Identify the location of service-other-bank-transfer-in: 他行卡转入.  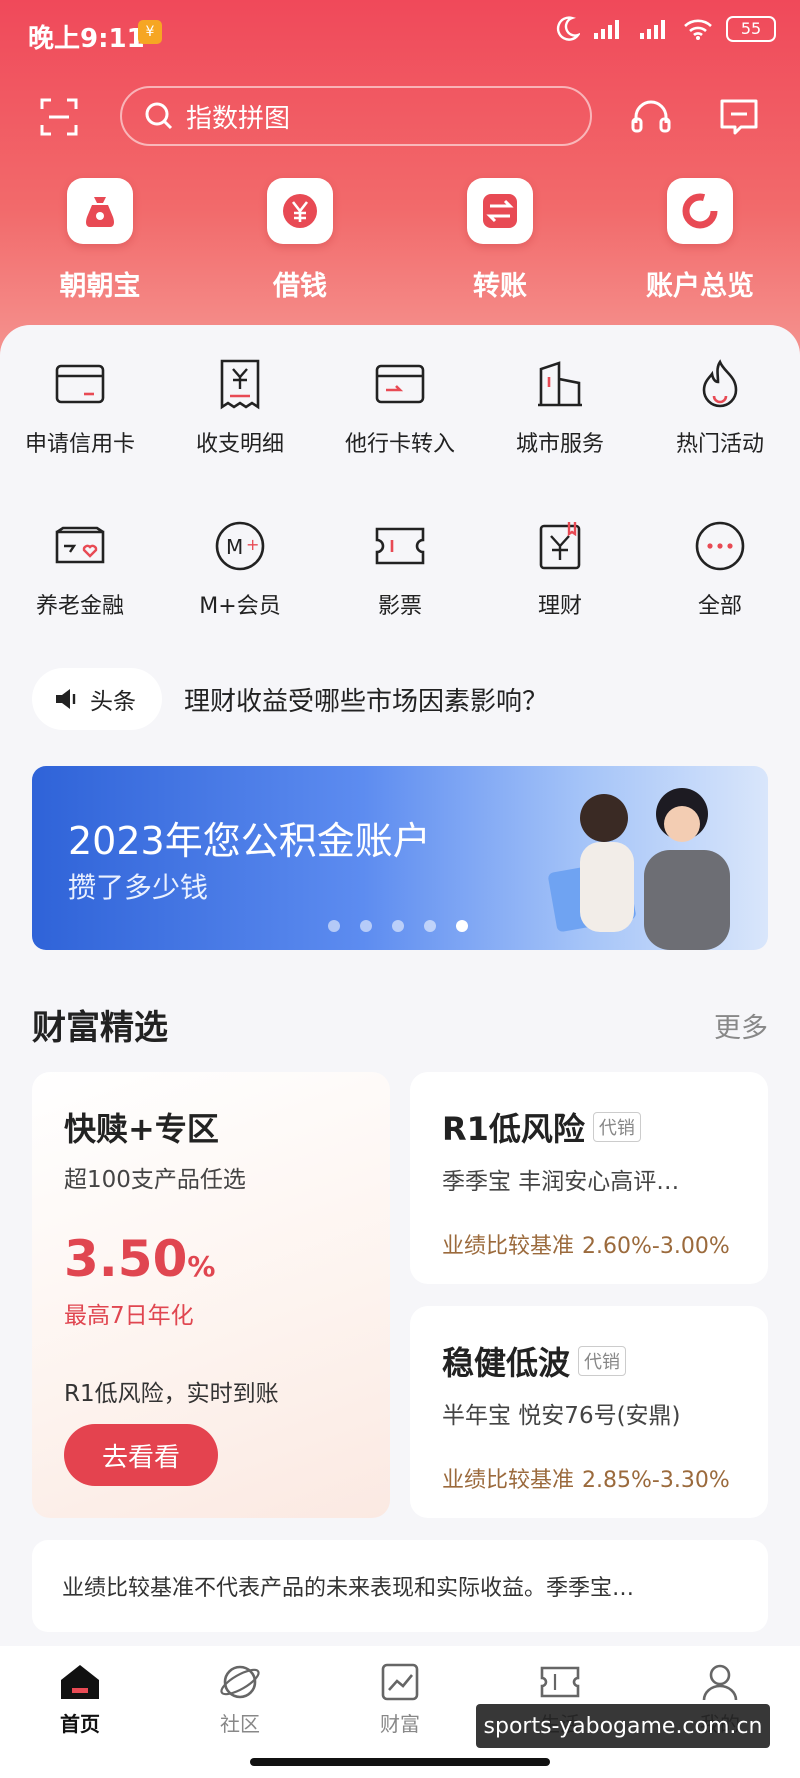
(400, 407).